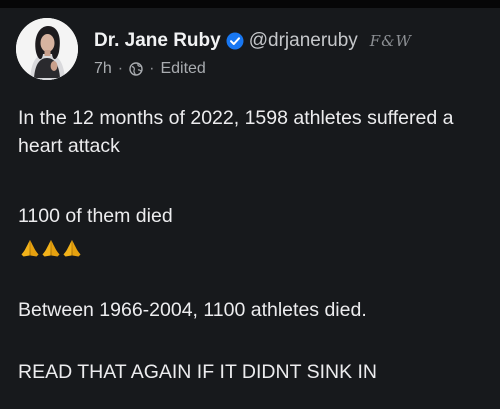 This screenshot has width=500, height=409. I want to click on author-line: Dr. Jane Ruby @drjaneruby F&W, so click(253, 41).